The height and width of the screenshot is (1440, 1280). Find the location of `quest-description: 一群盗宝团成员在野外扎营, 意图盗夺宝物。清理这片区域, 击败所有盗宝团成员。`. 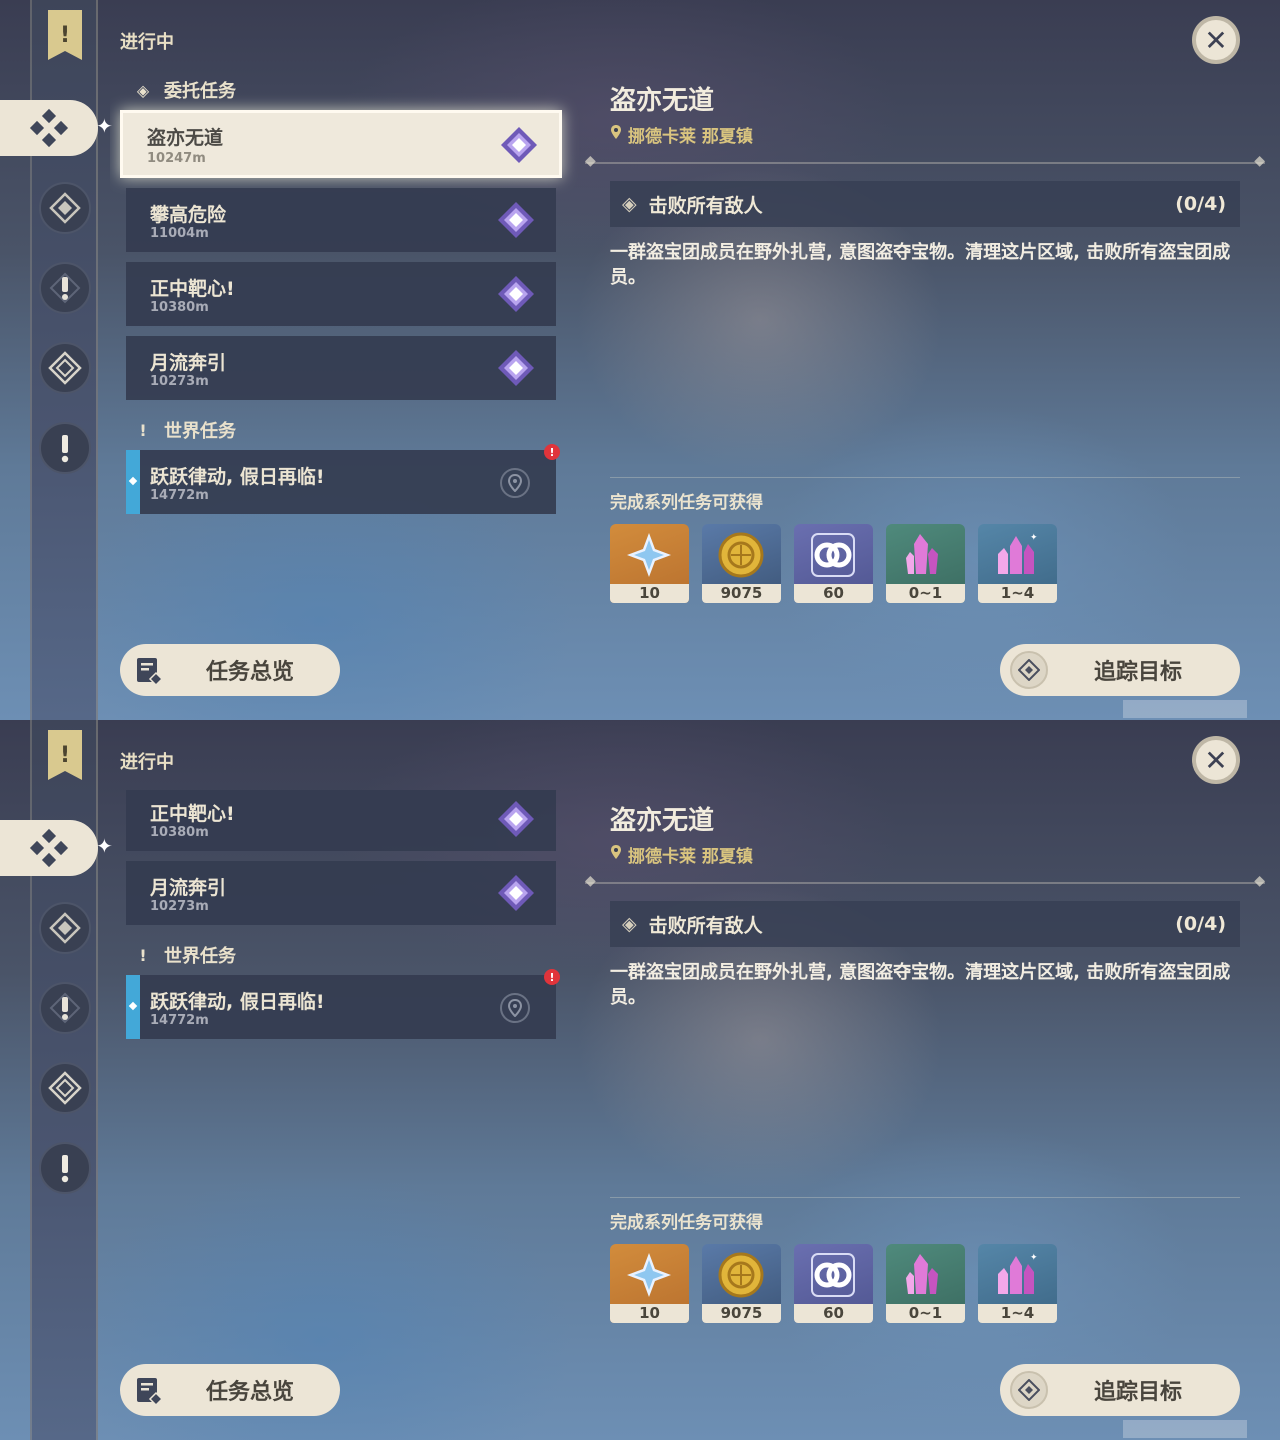

quest-description: 一群盗宝团成员在野外扎营, 意图盗夺宝物。清理这片区域, 击败所有盗宝团成员。 is located at coordinates (920, 985).